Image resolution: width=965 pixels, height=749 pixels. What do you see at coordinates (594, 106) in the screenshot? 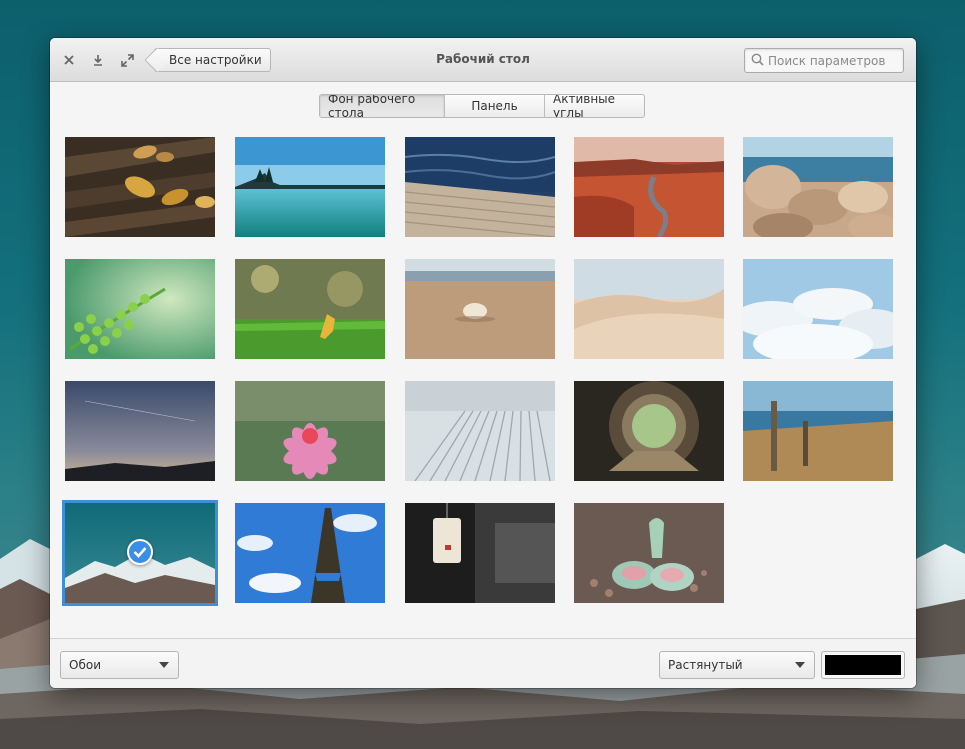
I see `tab-hot-corners: Активные углы` at bounding box center [594, 106].